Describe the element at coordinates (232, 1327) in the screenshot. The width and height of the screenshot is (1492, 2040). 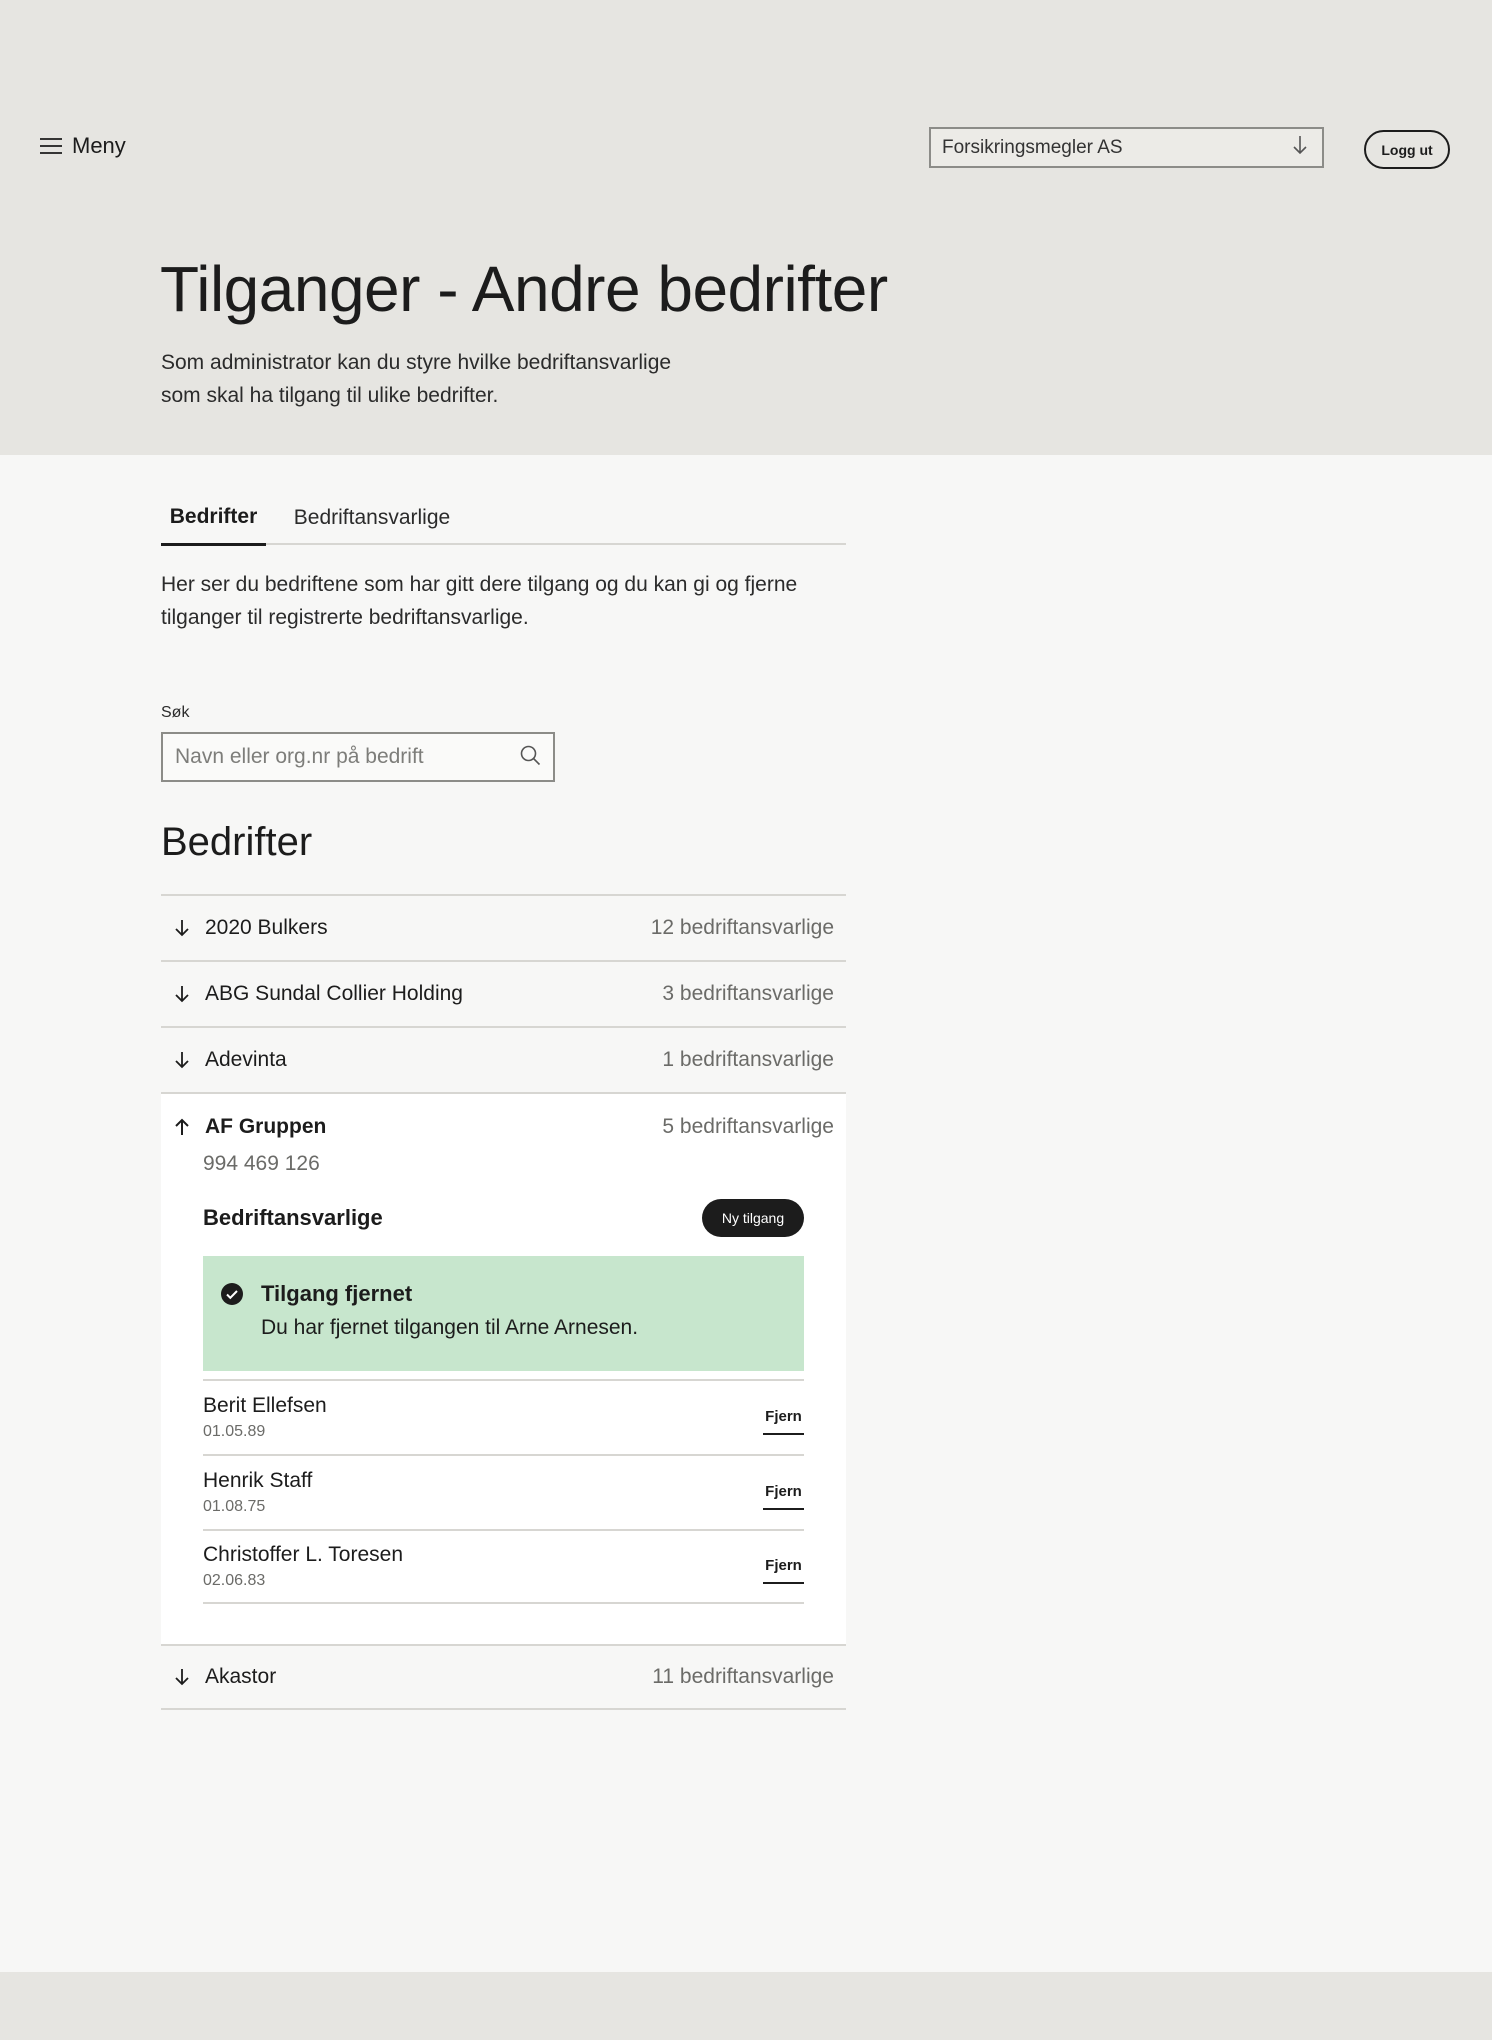
I see `check-circle-icon` at that location.